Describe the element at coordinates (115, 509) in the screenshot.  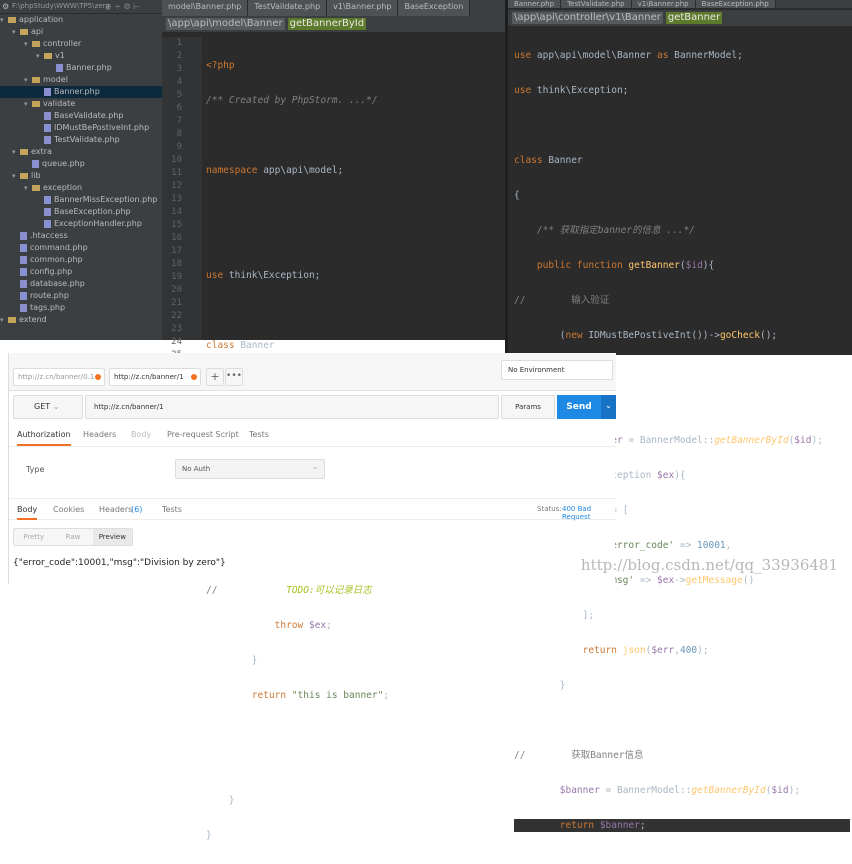
I see `resp-tab-headers: Headers` at that location.